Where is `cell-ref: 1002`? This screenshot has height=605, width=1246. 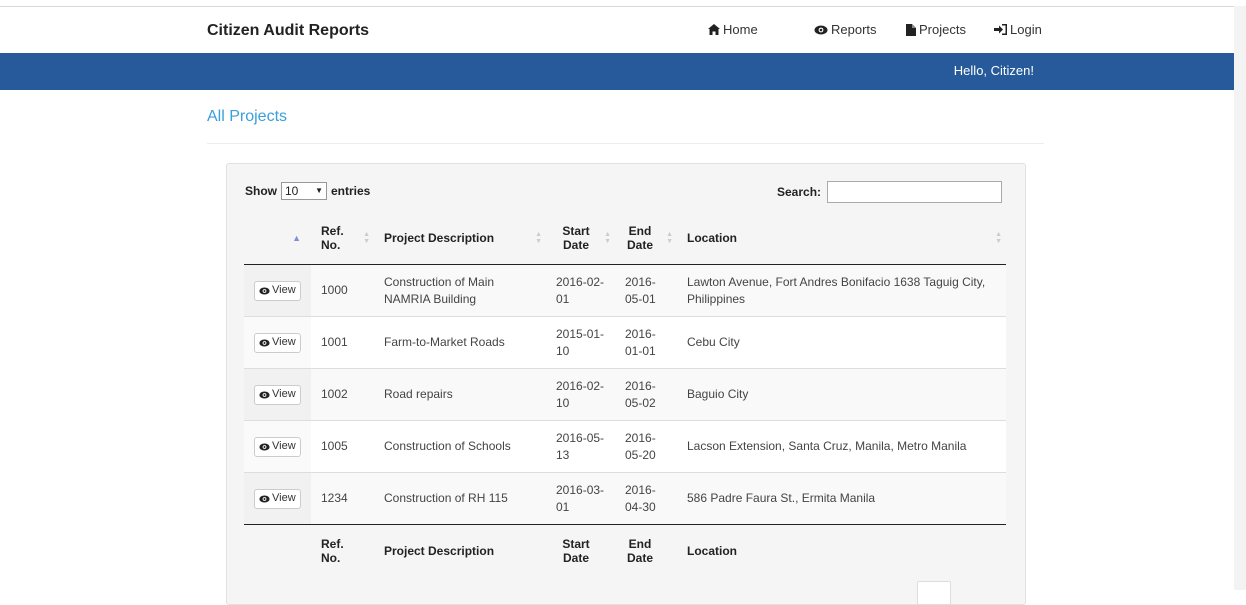
cell-ref: 1002 is located at coordinates (342, 394).